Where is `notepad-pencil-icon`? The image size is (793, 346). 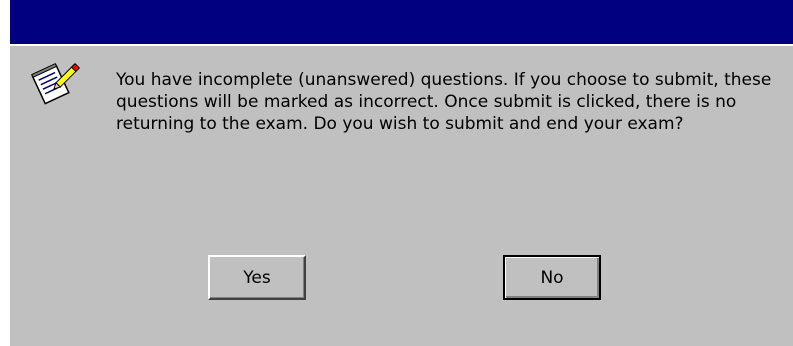 notepad-pencil-icon is located at coordinates (55, 83).